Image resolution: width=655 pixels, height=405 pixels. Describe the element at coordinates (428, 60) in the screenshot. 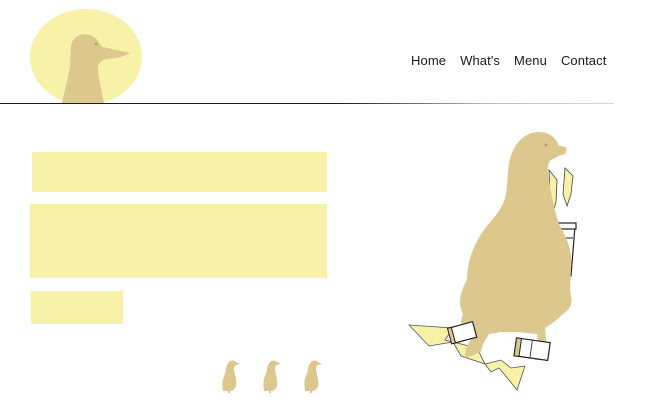

I see `nav-home-link: Home` at that location.